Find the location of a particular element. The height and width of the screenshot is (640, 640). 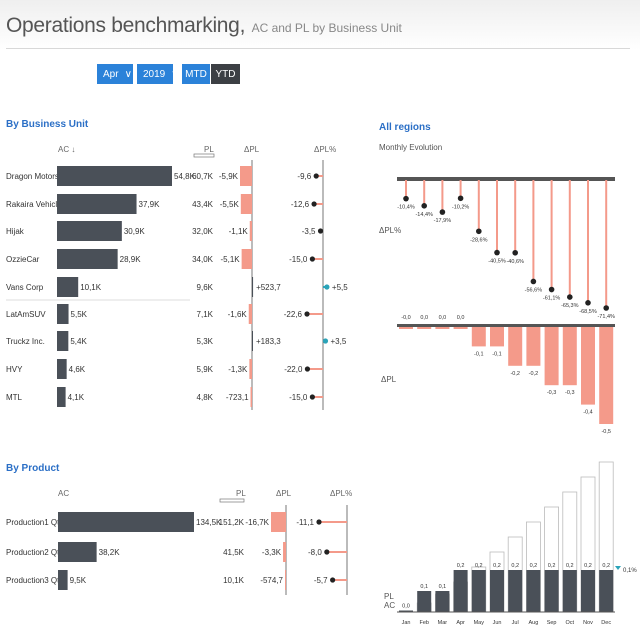

prod-pl-header-marker is located at coordinates (232, 500).